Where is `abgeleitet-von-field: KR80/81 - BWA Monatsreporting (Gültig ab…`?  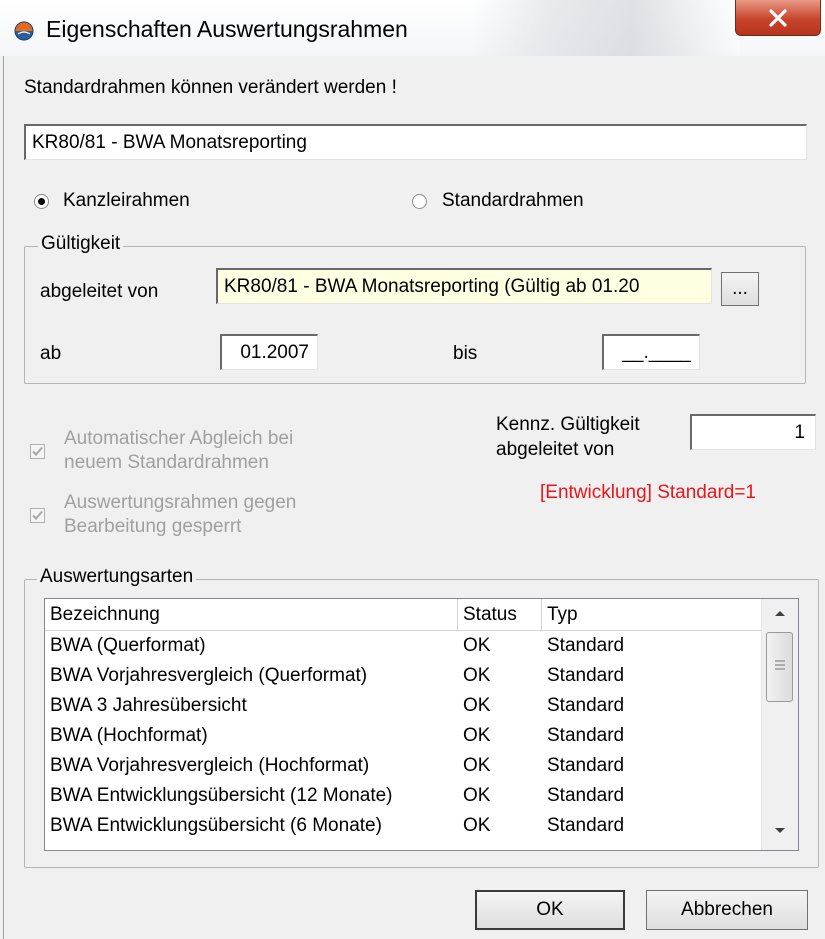
abgeleitet-von-field: KR80/81 - BWA Monatsreporting (Gültig ab… is located at coordinates (464, 286).